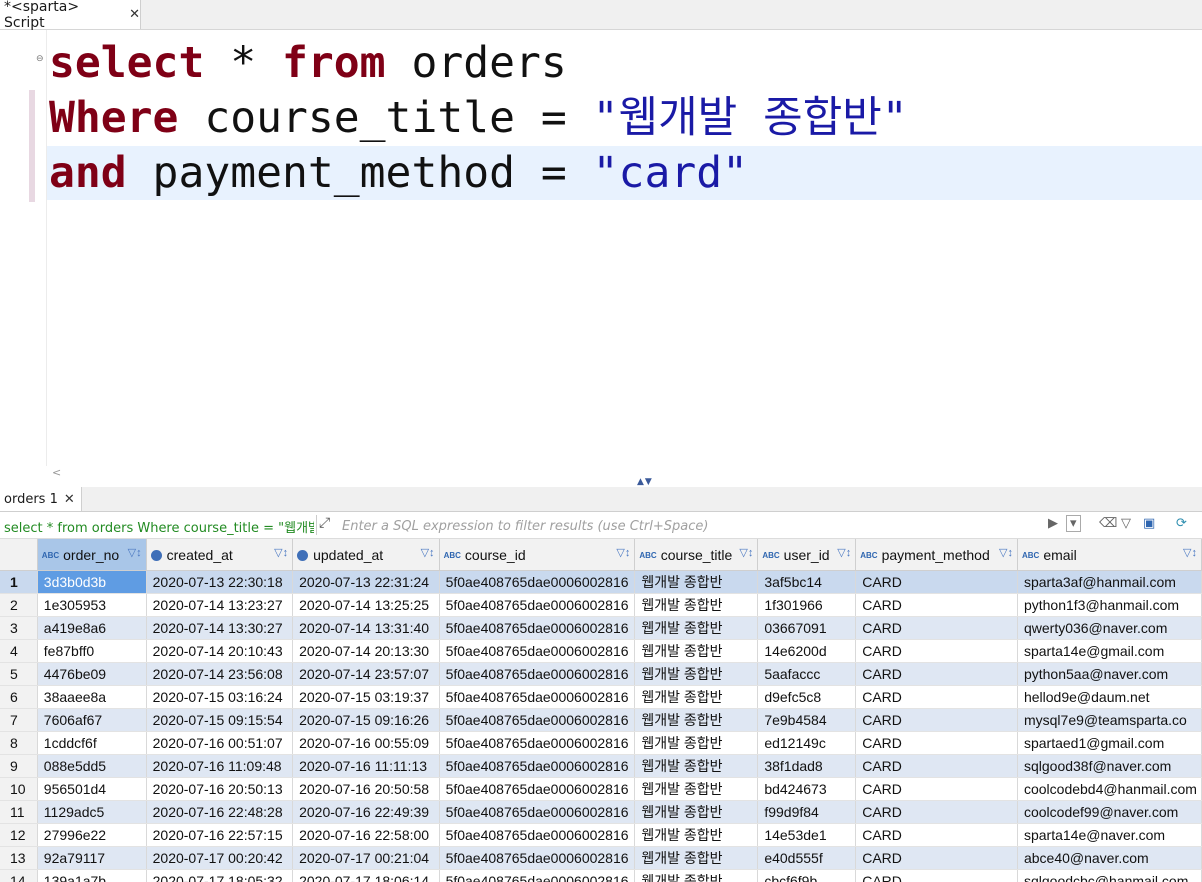 The image size is (1202, 882). What do you see at coordinates (1053, 523) in the screenshot?
I see `run-filter-icon: ▶` at bounding box center [1053, 523].